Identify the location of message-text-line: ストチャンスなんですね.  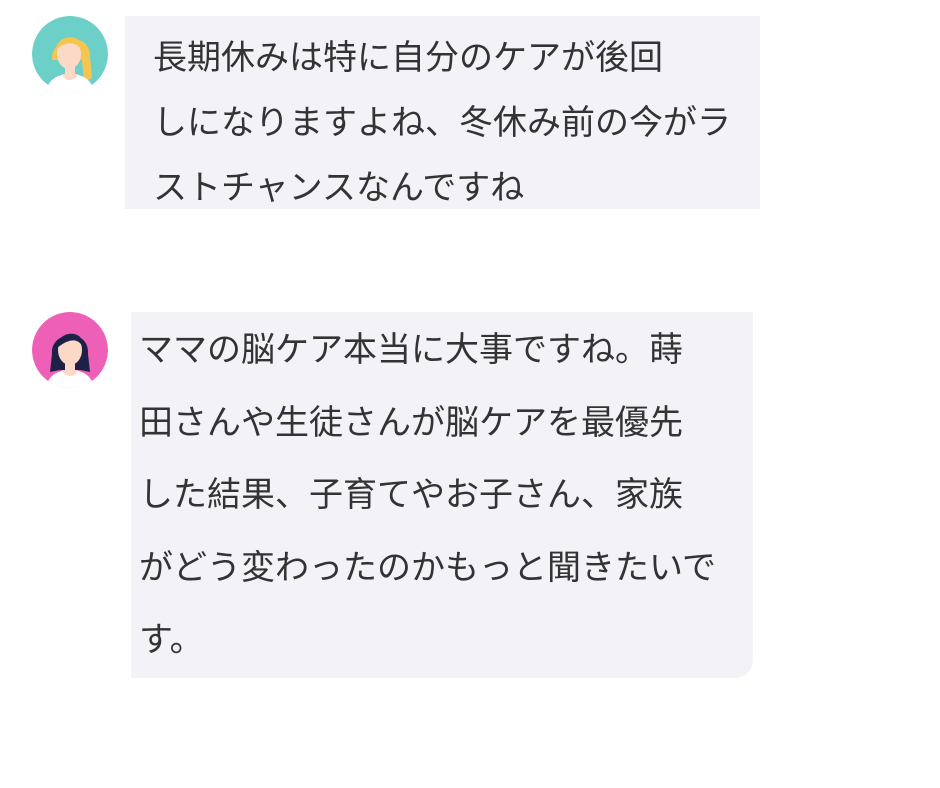
(339, 188).